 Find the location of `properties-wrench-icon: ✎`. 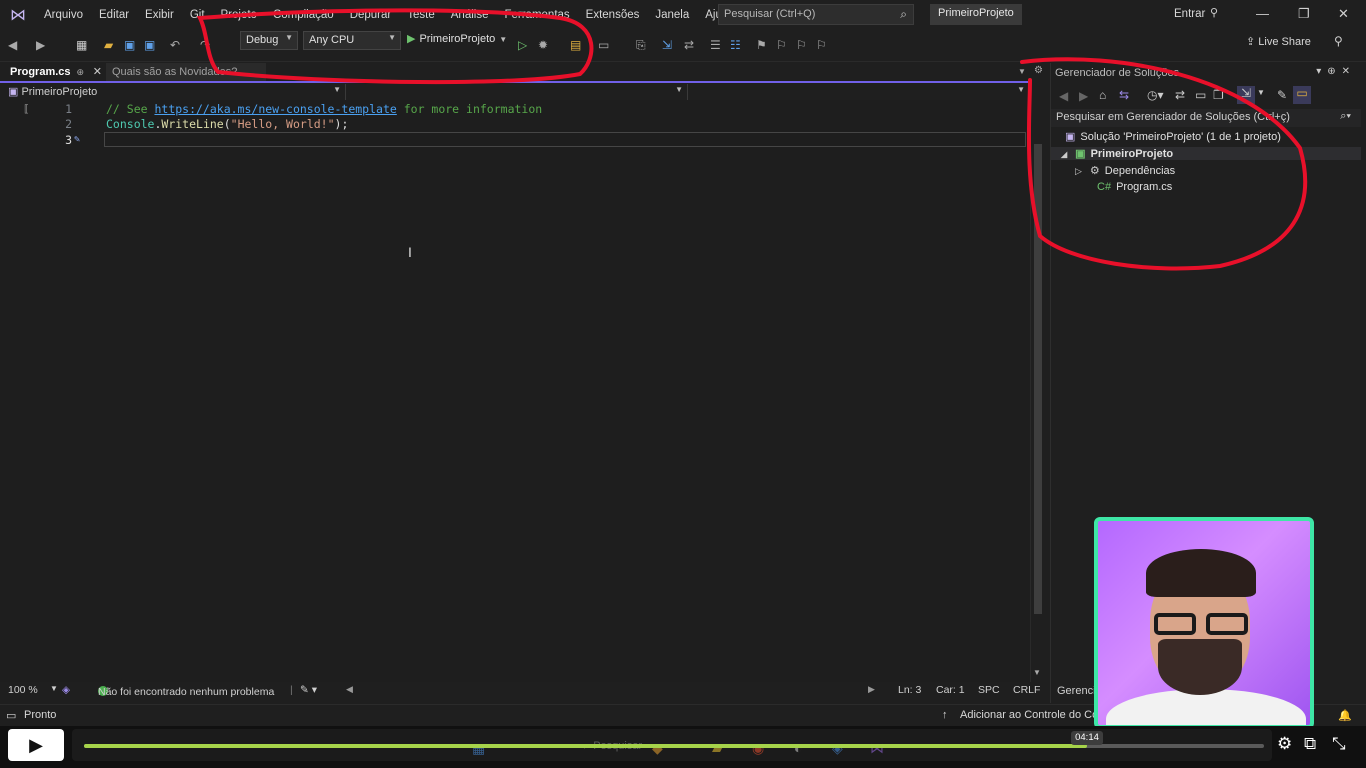

properties-wrench-icon: ✎ is located at coordinates (1282, 95).